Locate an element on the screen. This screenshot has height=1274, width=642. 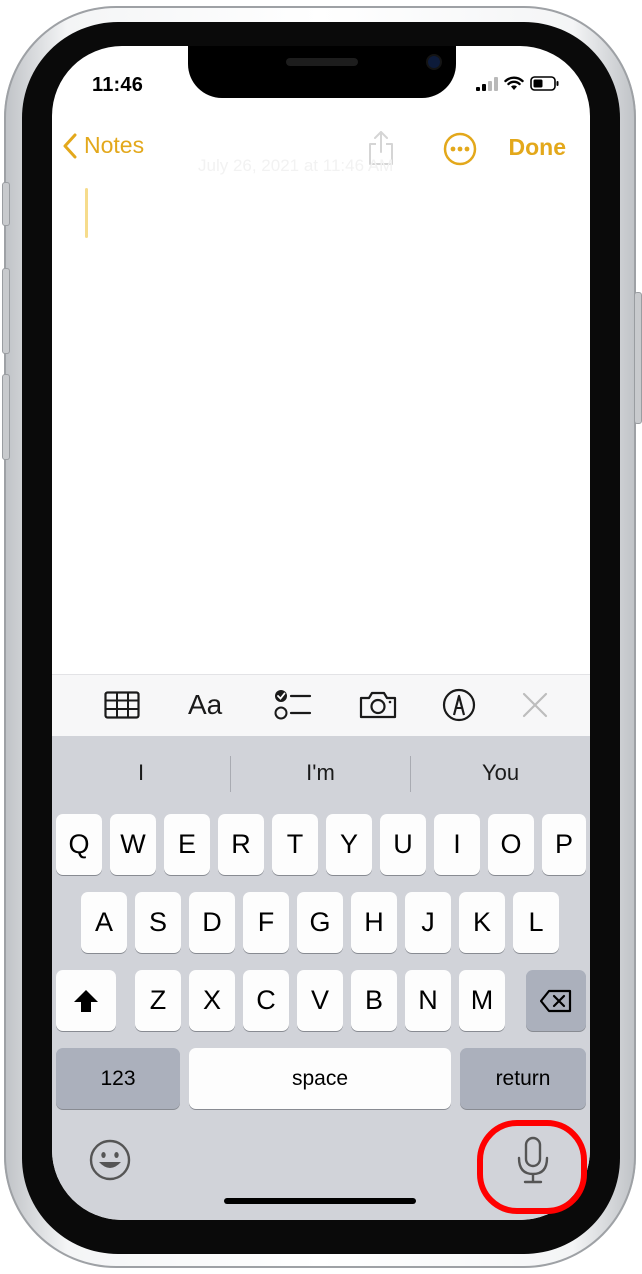
emoji-button is located at coordinates (110, 1160).